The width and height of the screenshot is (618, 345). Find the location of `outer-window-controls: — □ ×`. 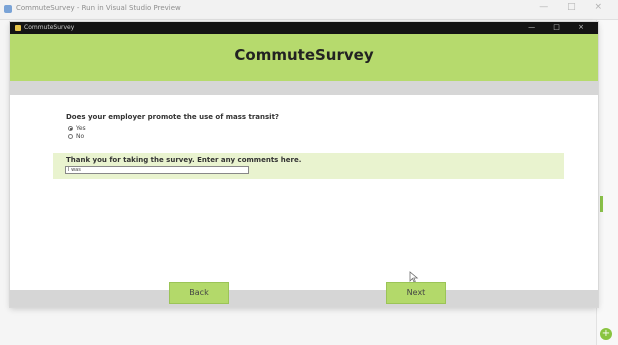

outer-window-controls: — □ × is located at coordinates (574, 7).